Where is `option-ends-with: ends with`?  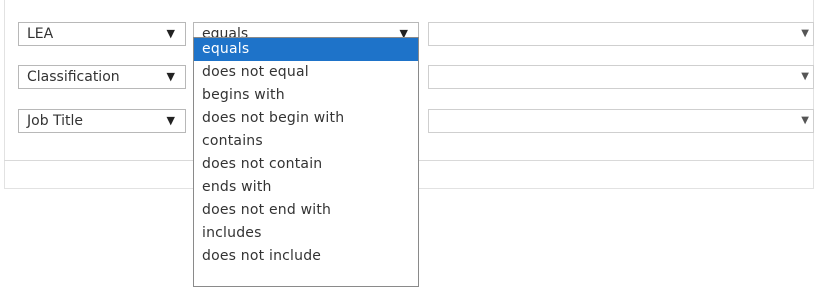
option-ends-with: ends with is located at coordinates (306, 187).